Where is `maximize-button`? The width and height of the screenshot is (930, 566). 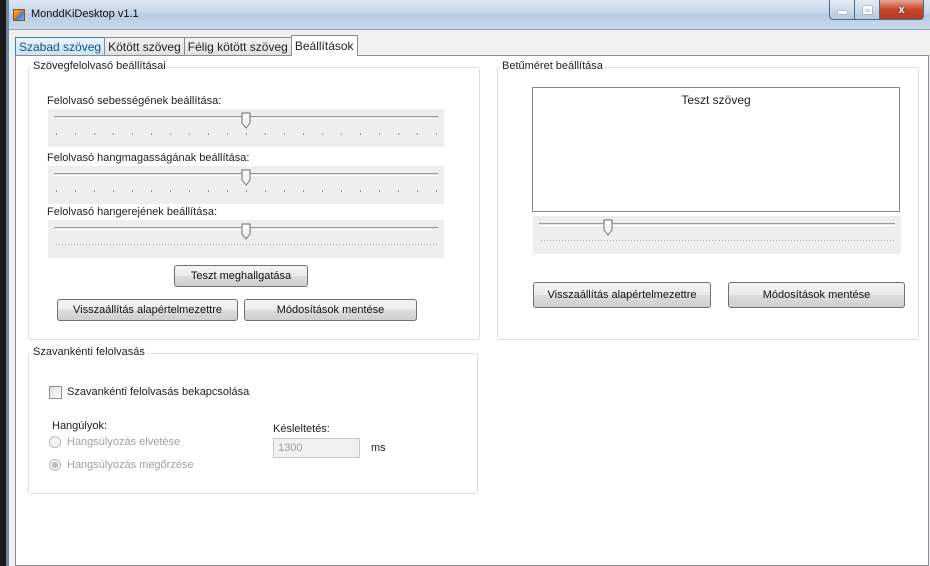
maximize-button is located at coordinates (867, 10).